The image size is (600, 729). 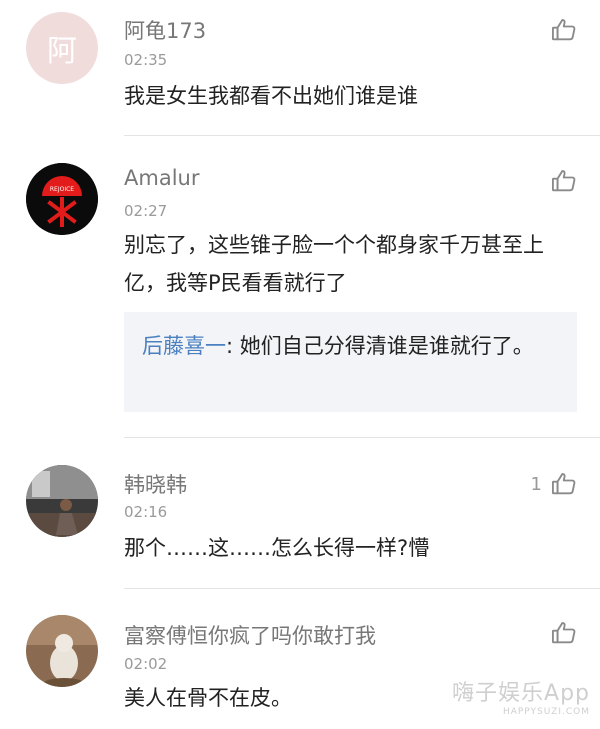 I want to click on watermark: 嗨子娱乐App HAPPYSUZI.COM, so click(x=521, y=696).